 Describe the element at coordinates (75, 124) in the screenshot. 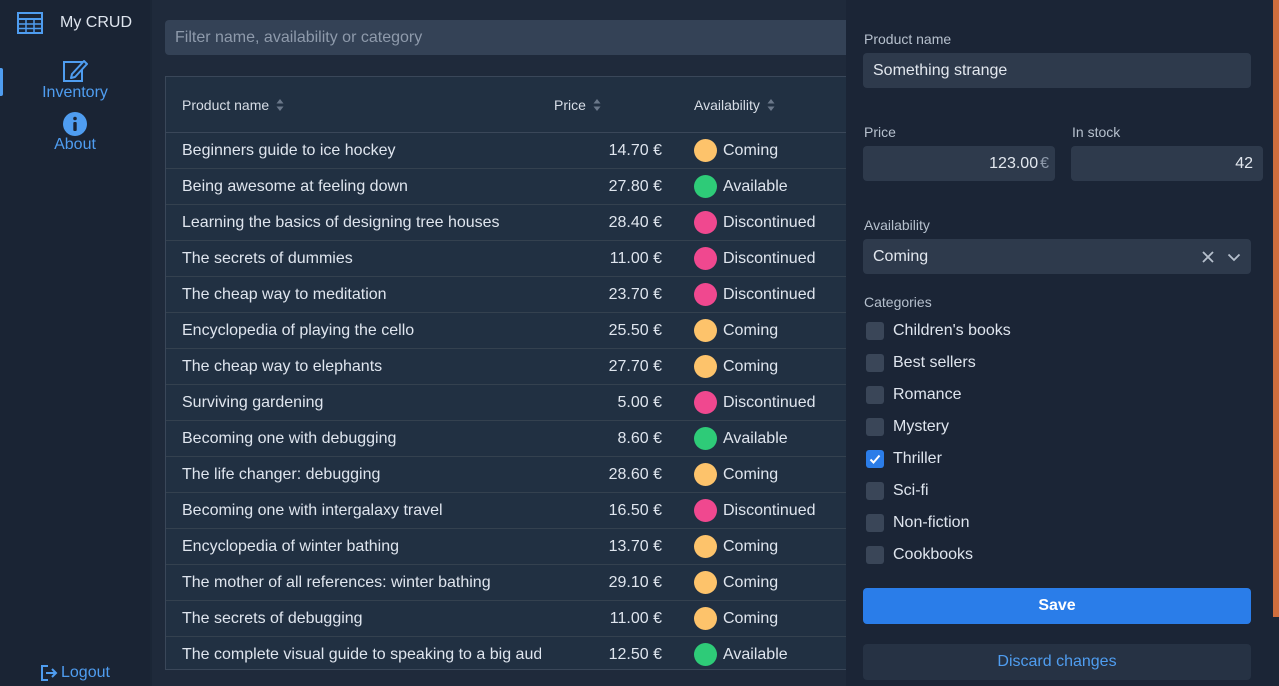

I see `info-icon` at that location.